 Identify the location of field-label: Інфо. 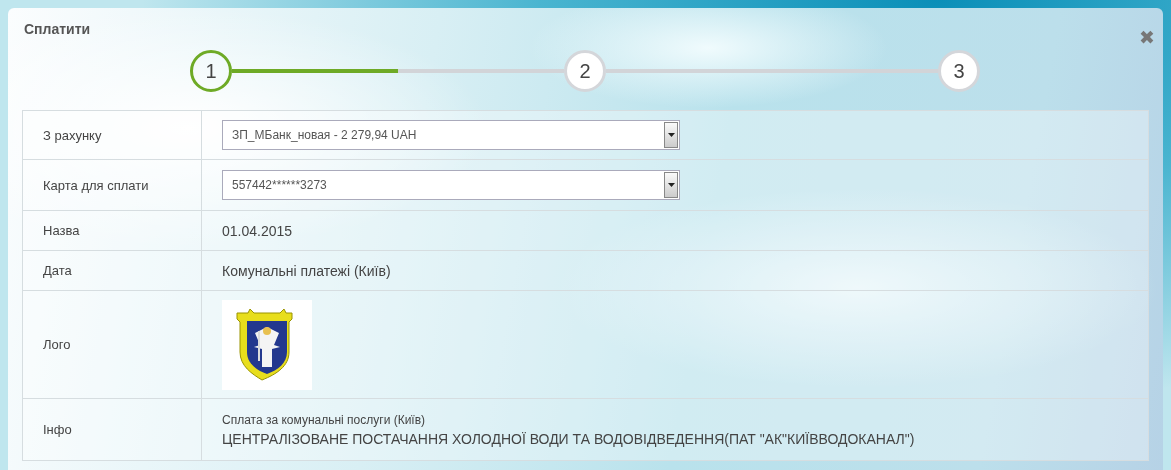
(57, 429).